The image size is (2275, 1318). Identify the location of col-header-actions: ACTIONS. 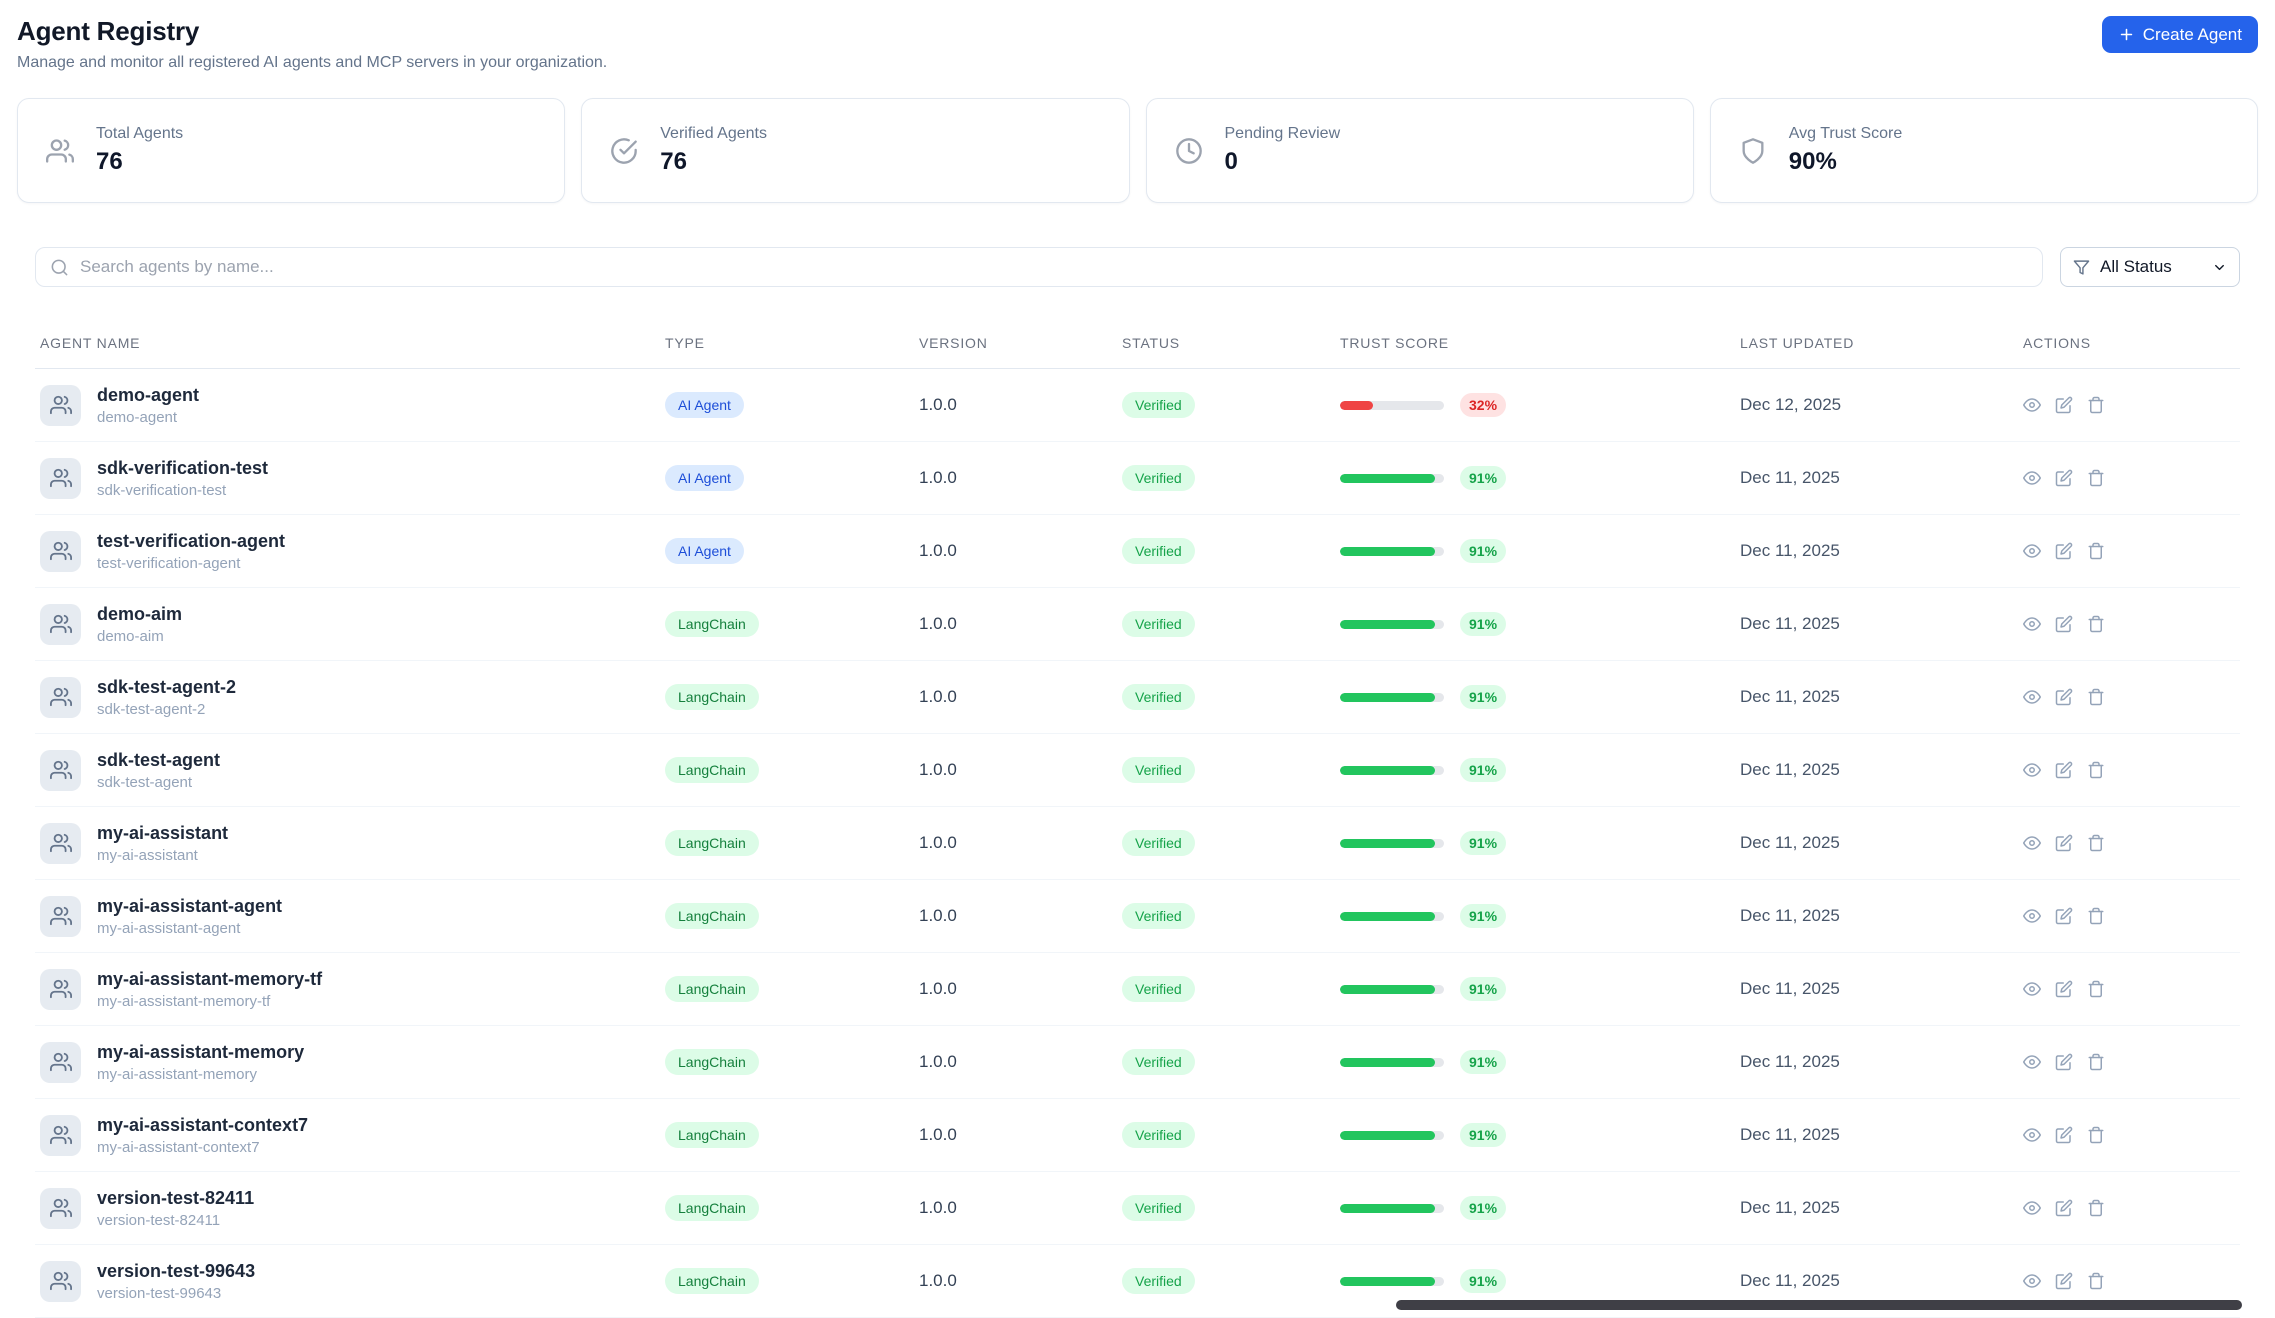
(2129, 343).